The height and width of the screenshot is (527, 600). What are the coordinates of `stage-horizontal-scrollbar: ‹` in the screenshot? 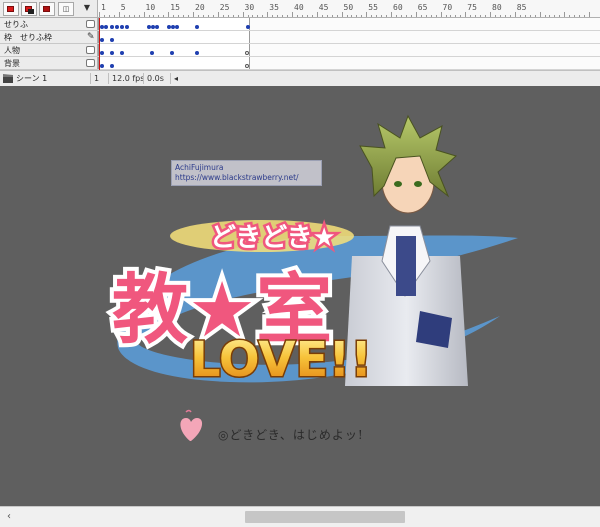 It's located at (300, 516).